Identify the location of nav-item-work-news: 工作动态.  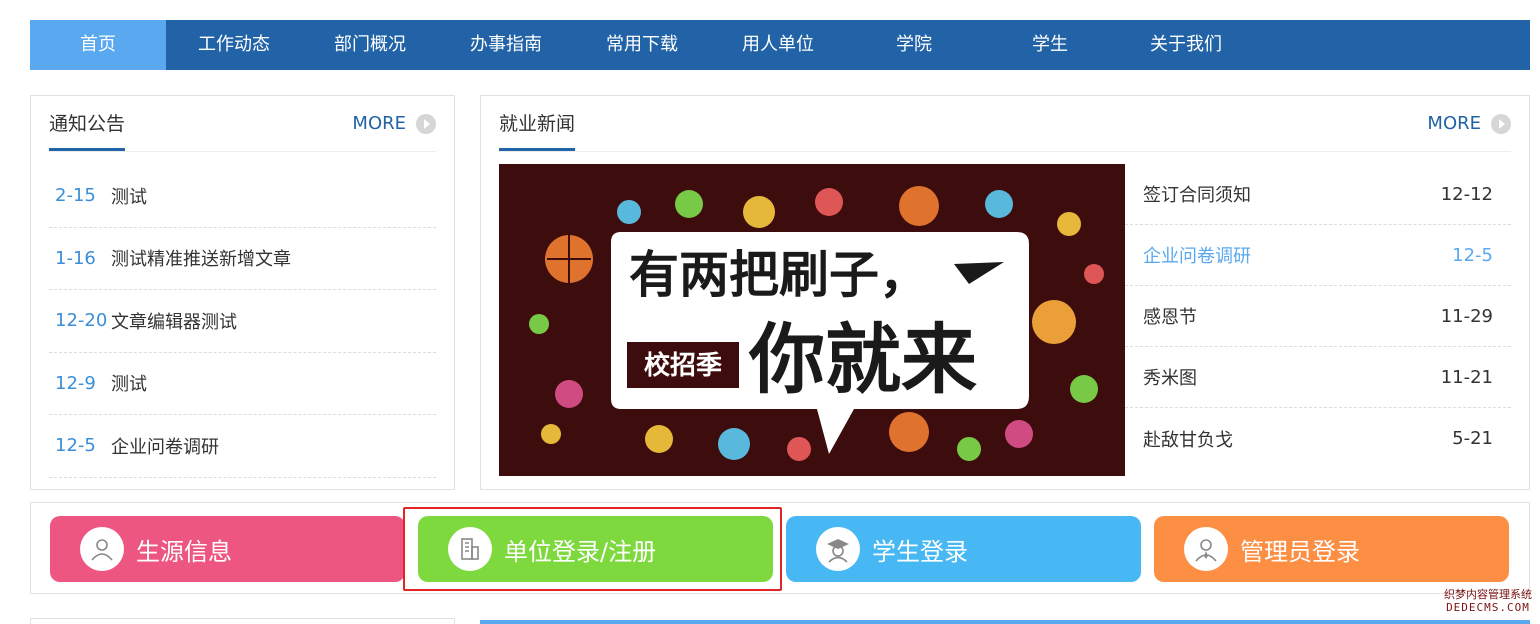
(234, 45).